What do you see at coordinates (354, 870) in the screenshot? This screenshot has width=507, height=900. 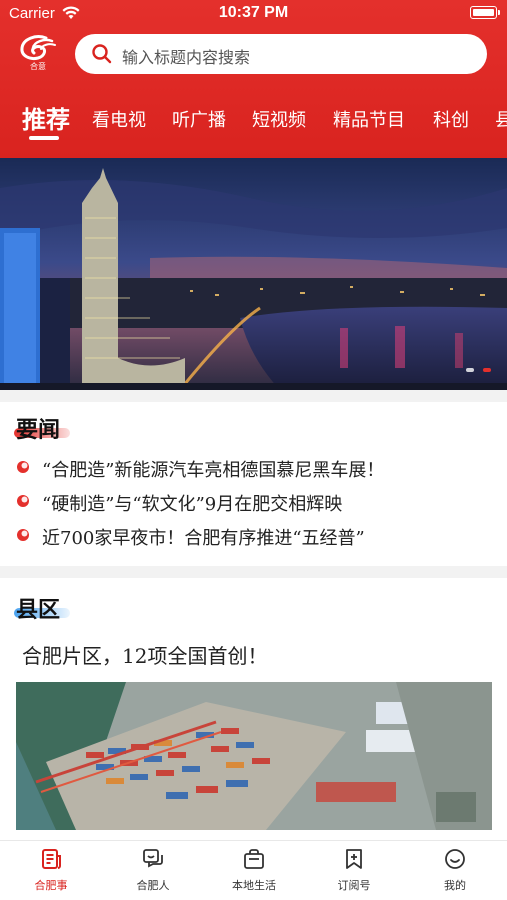 I see `nav-subscriptions: 订阅号` at bounding box center [354, 870].